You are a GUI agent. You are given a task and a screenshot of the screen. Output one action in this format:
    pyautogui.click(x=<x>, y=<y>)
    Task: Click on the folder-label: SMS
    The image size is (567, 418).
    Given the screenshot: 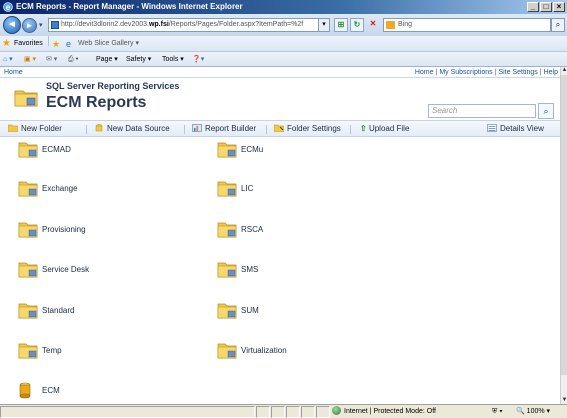 What is the action you would take?
    pyautogui.click(x=250, y=269)
    